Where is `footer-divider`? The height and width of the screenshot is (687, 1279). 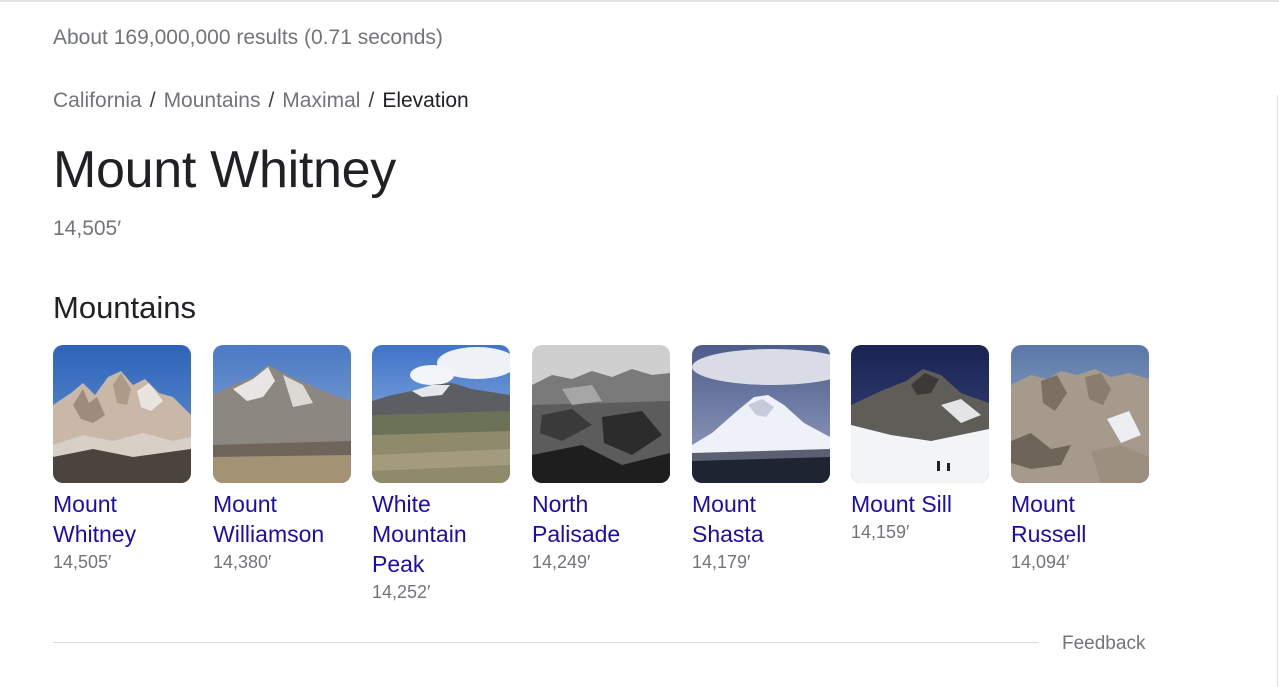
footer-divider is located at coordinates (546, 642).